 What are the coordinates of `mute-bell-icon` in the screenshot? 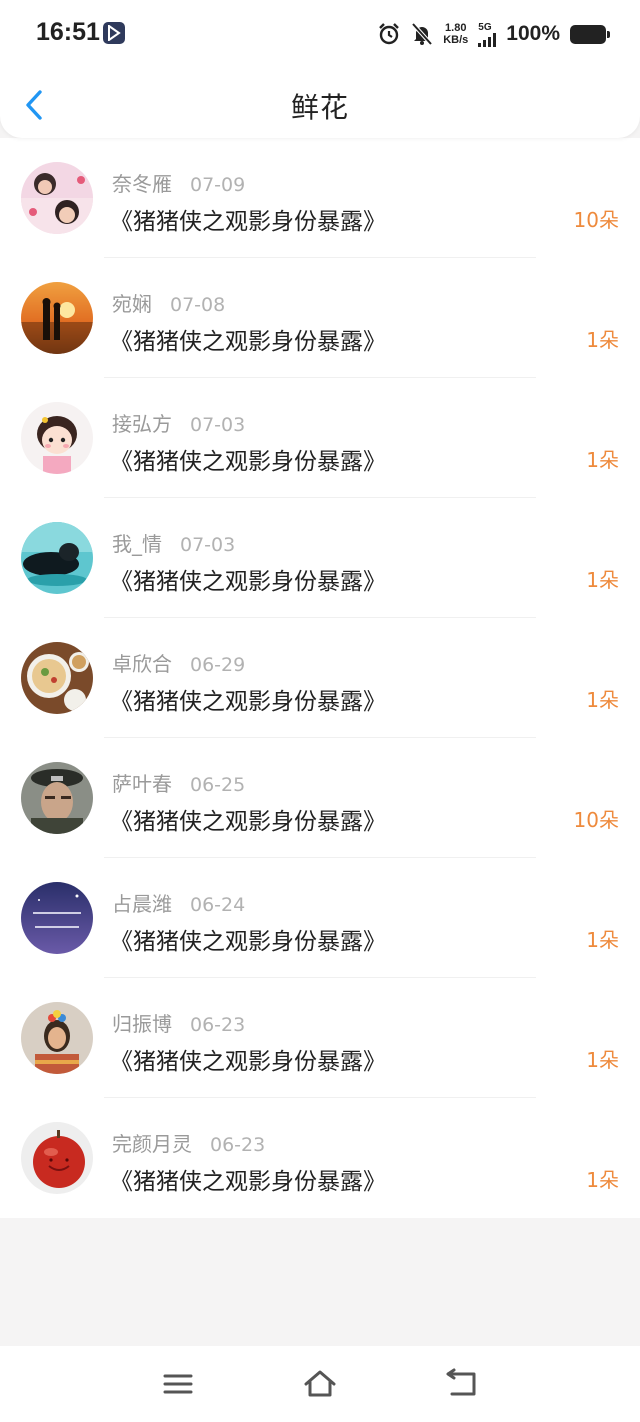 It's located at (422, 34).